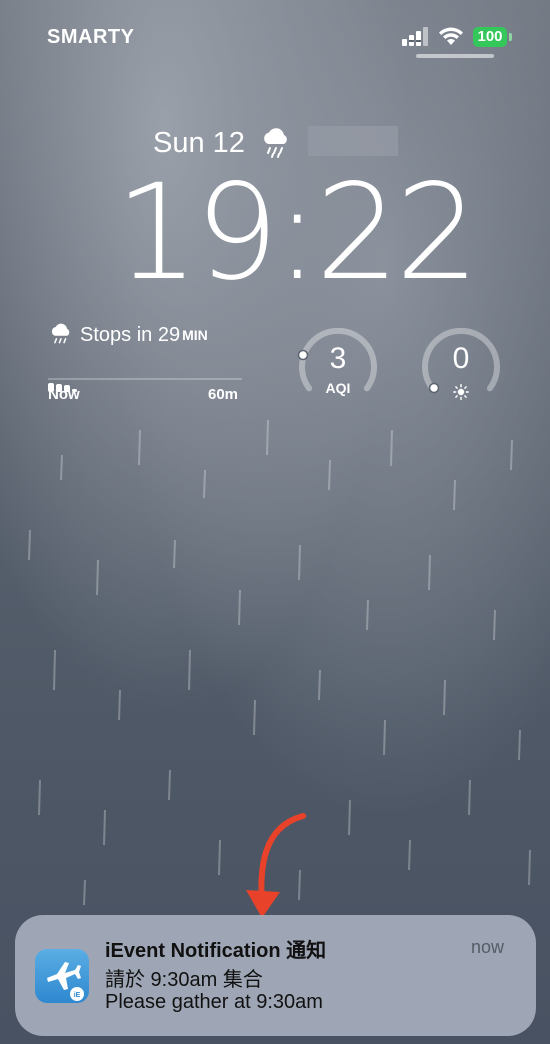 Image resolution: width=550 pixels, height=1044 pixels. What do you see at coordinates (216, 951) in the screenshot?
I see `notification-title: iEvent Notification 通知` at bounding box center [216, 951].